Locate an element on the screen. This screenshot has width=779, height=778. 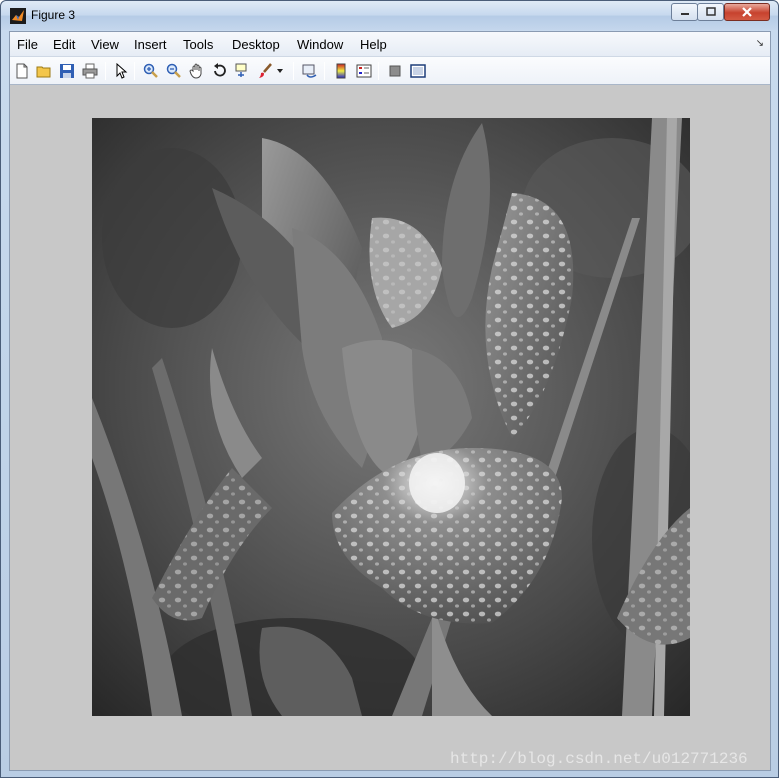
chevron-down-icon is located at coordinates (280, 71).